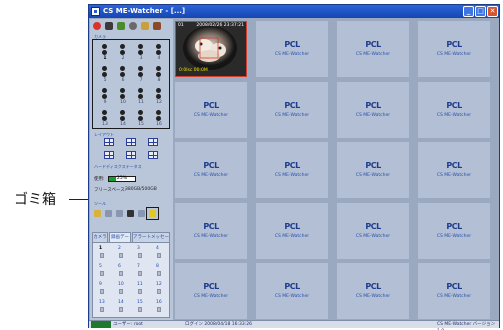 This screenshot has height=330, width=503. What do you see at coordinates (159, 284) in the screenshot?
I see `list-camera-number: 12` at bounding box center [159, 284].